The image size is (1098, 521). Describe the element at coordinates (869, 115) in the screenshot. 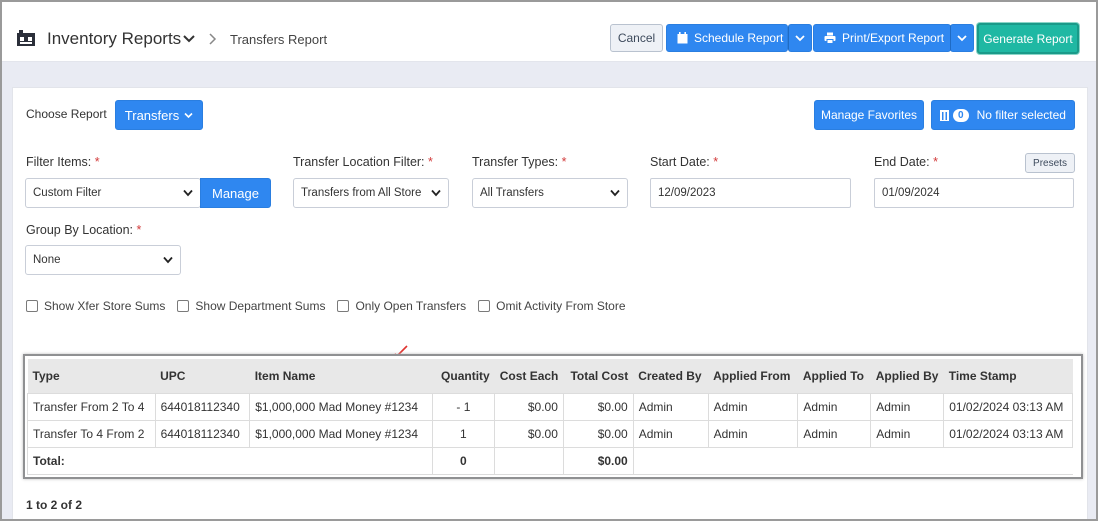

I see `manage-favorites-button: Manage Favorites` at that location.